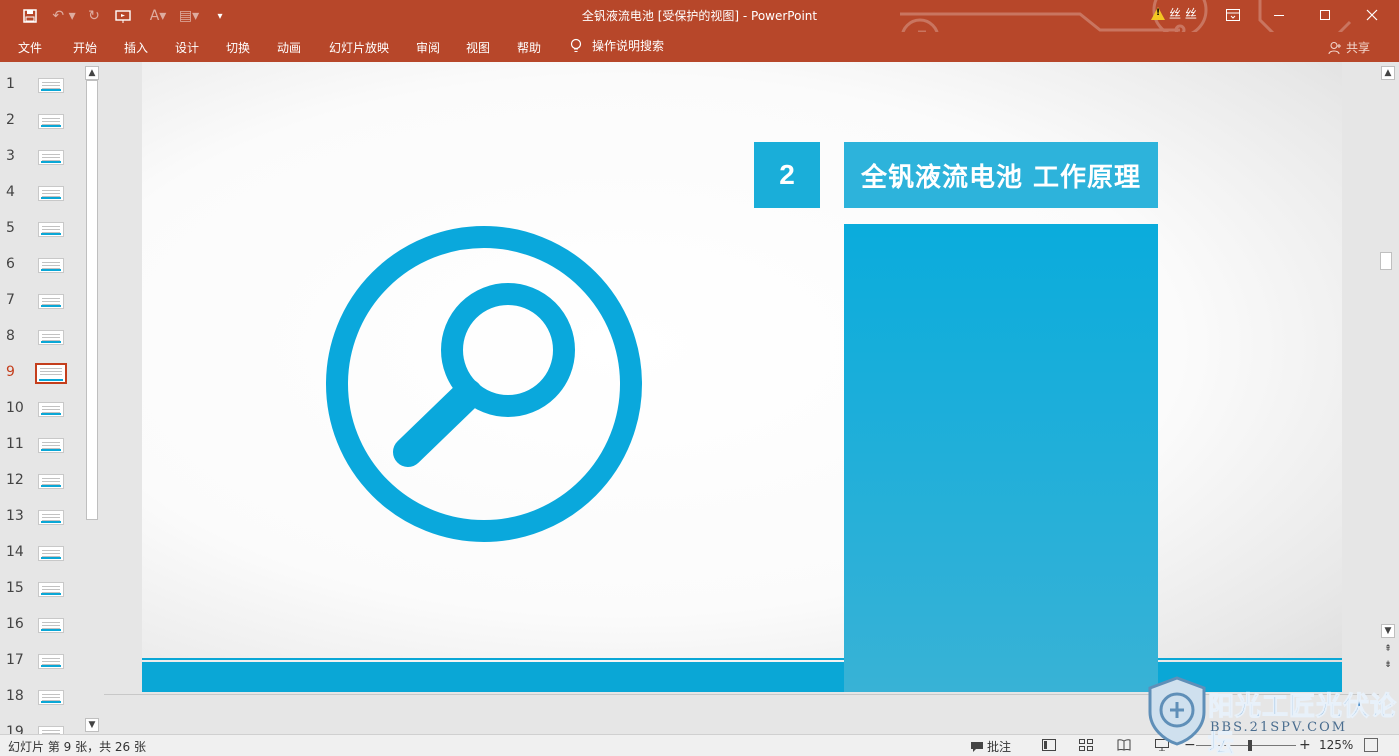 The image size is (1399, 756). I want to click on slide-scrollbar-thumb, so click(1386, 261).